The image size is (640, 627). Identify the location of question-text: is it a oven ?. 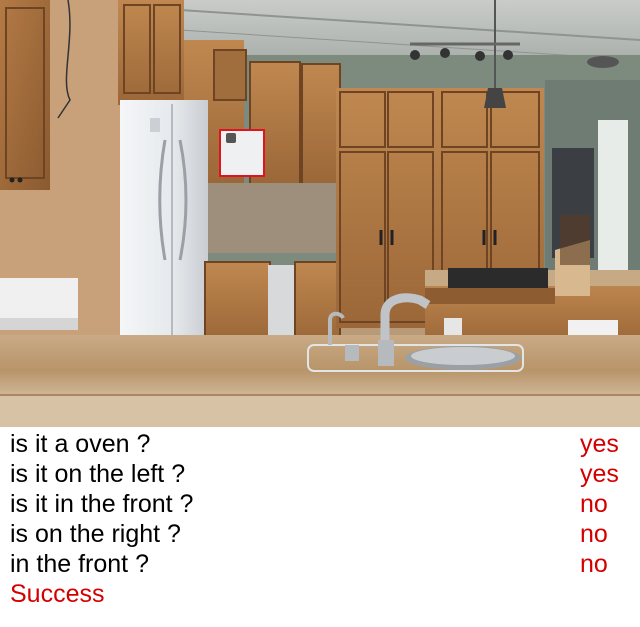
(80, 444).